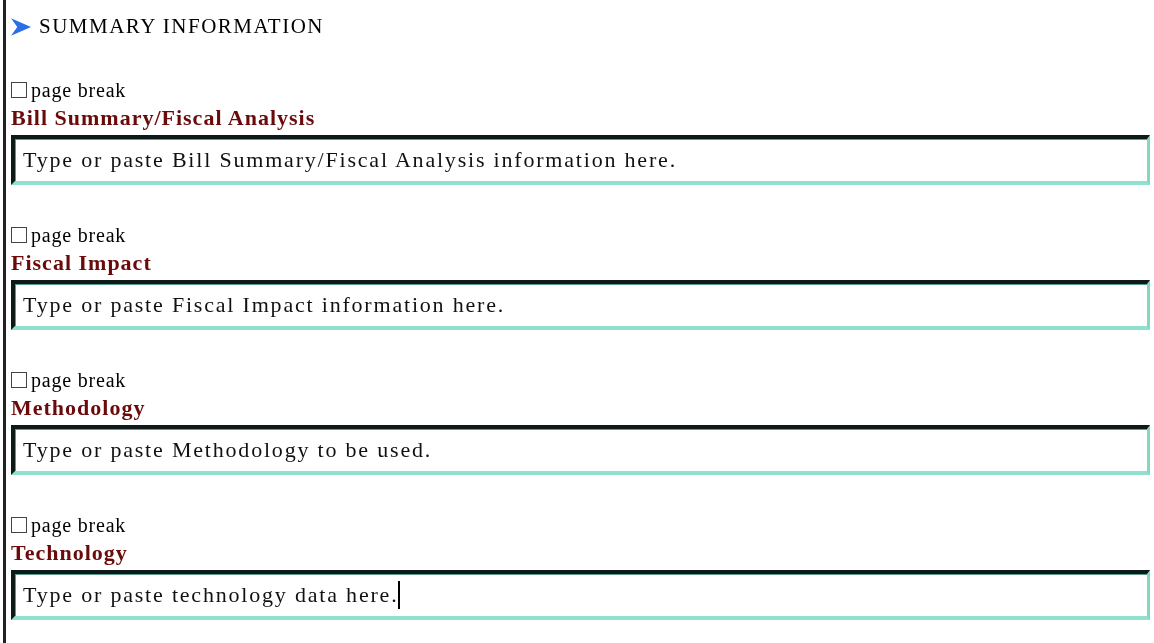 This screenshot has width=1154, height=643. I want to click on input-field: Type or paste Fiscal Impact information here., so click(580, 305).